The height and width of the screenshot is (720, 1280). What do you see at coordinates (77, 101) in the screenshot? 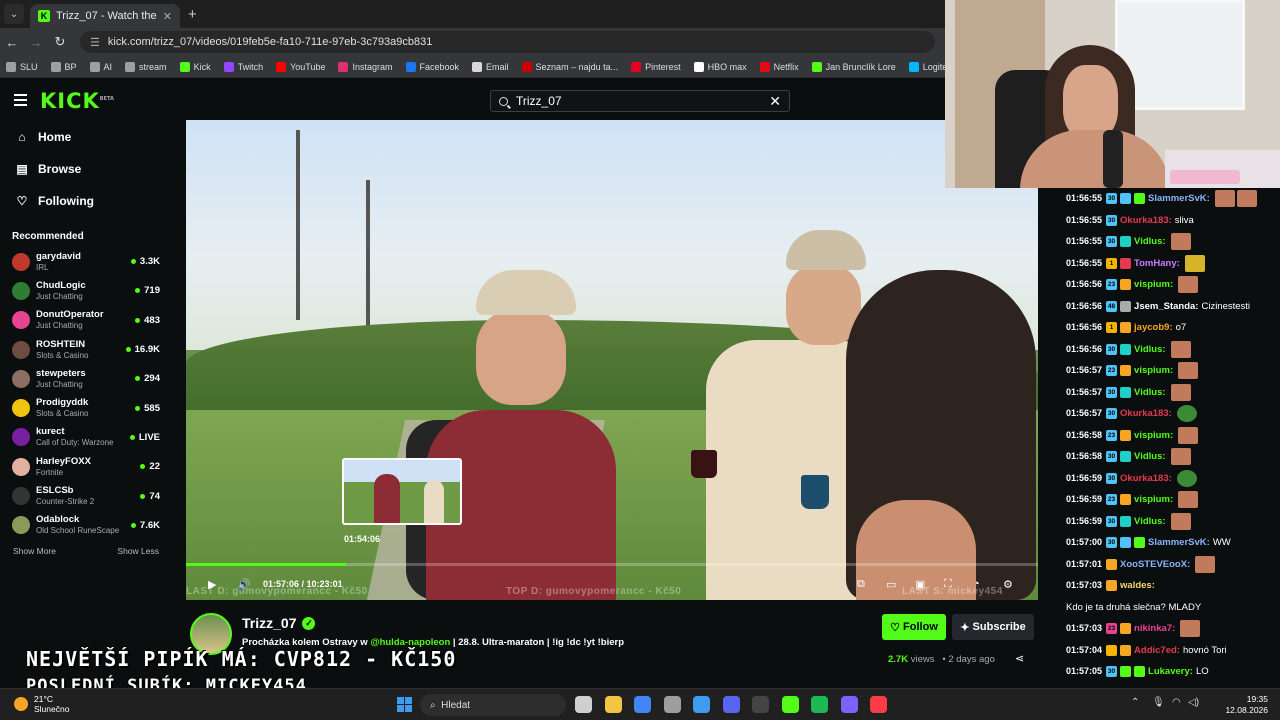
I see `kick-logo: KICKBETA` at bounding box center [77, 101].